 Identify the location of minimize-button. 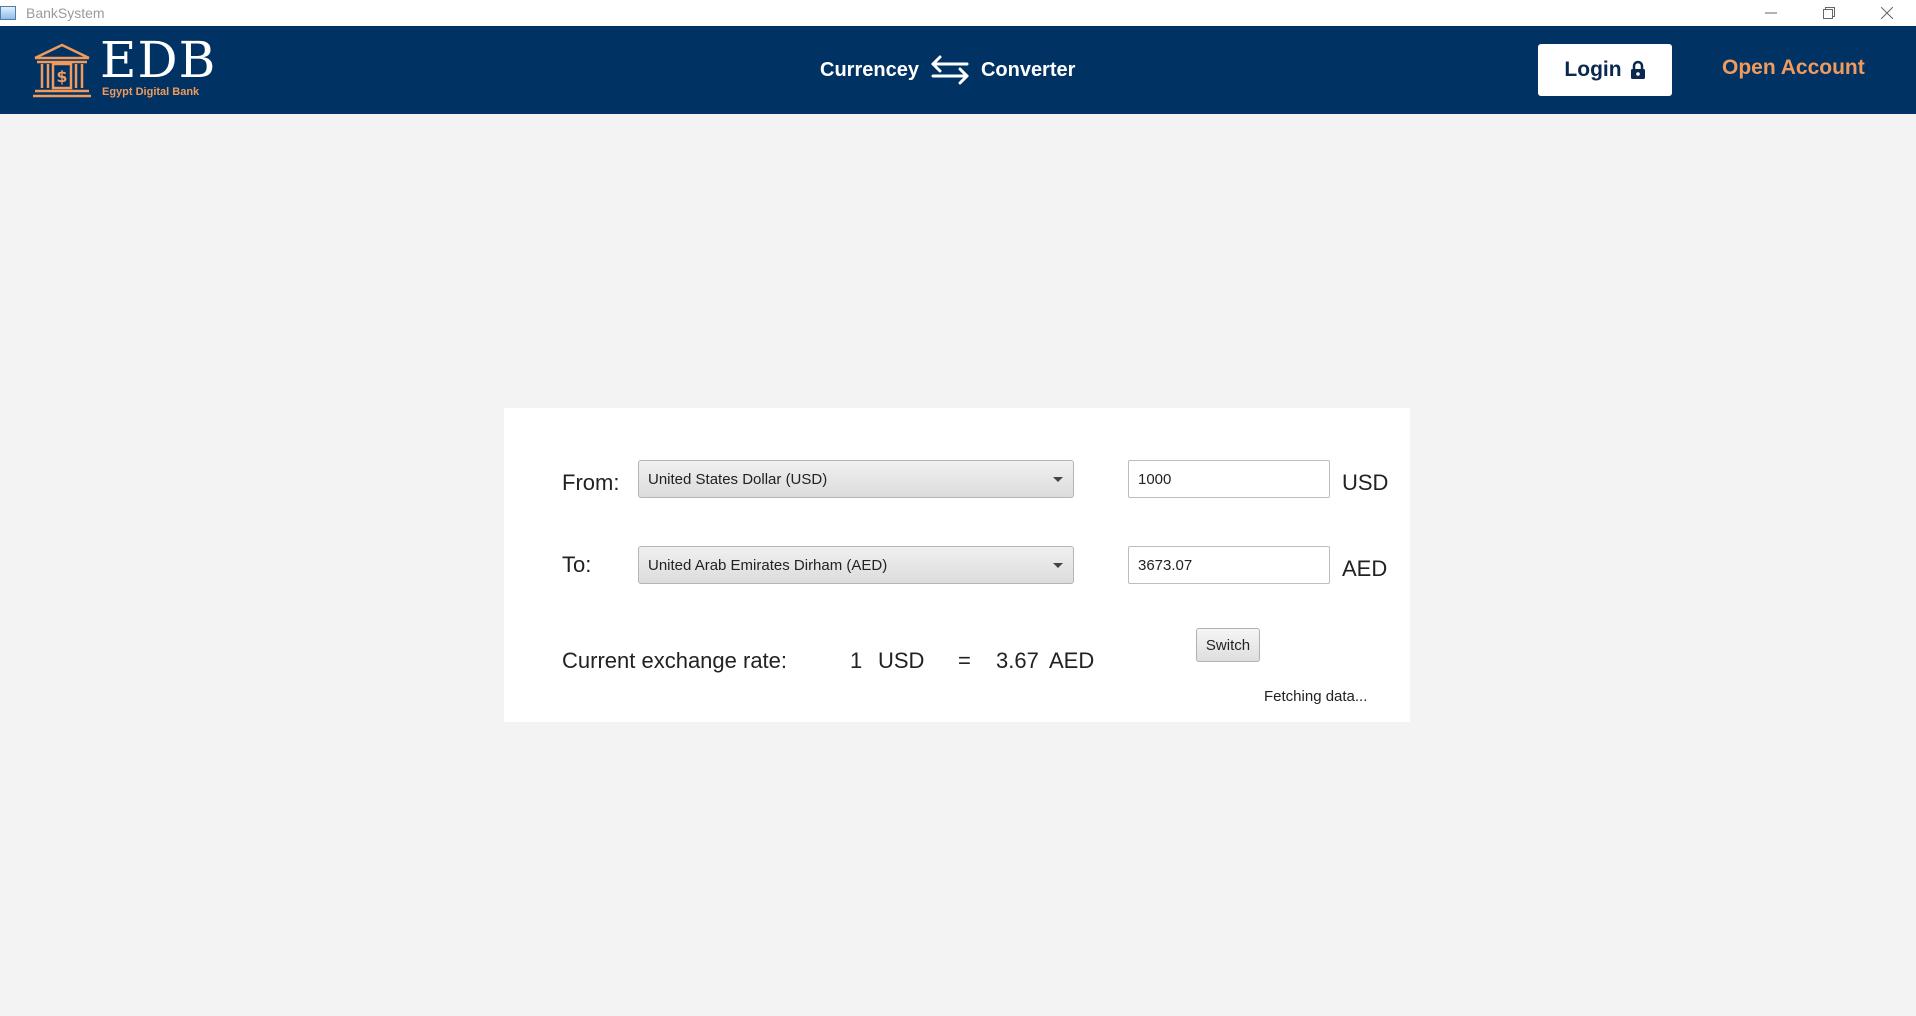
(1771, 13).